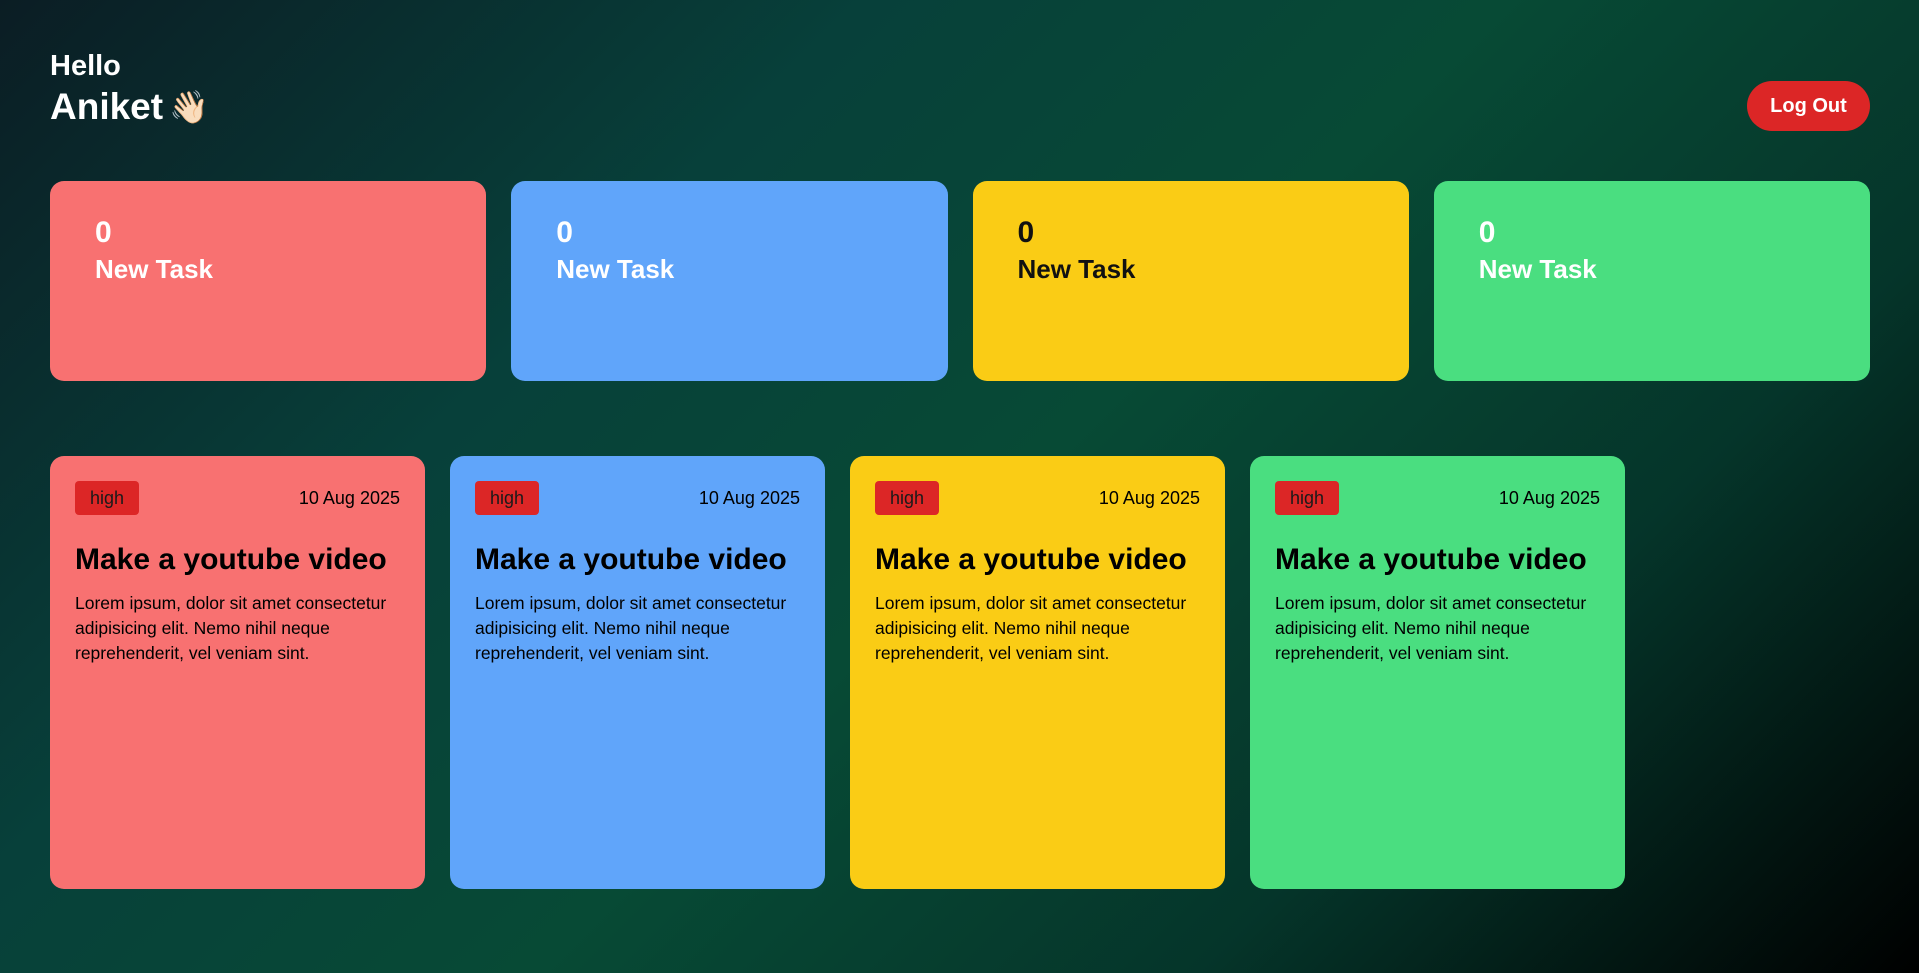 This screenshot has height=973, width=1919. Describe the element at coordinates (268, 281) in the screenshot. I see `stat-card-1: 0 New Task` at that location.